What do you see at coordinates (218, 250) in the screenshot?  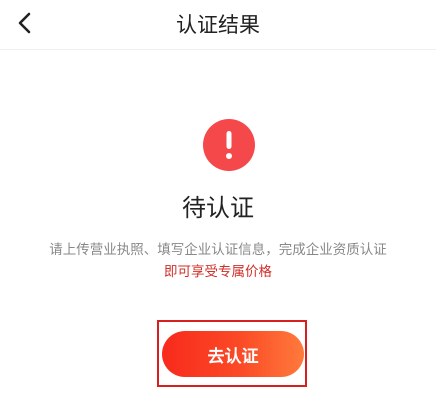 I see `status-description: 请上传营业执照、填写企业认证信息，完成企业资质认证` at bounding box center [218, 250].